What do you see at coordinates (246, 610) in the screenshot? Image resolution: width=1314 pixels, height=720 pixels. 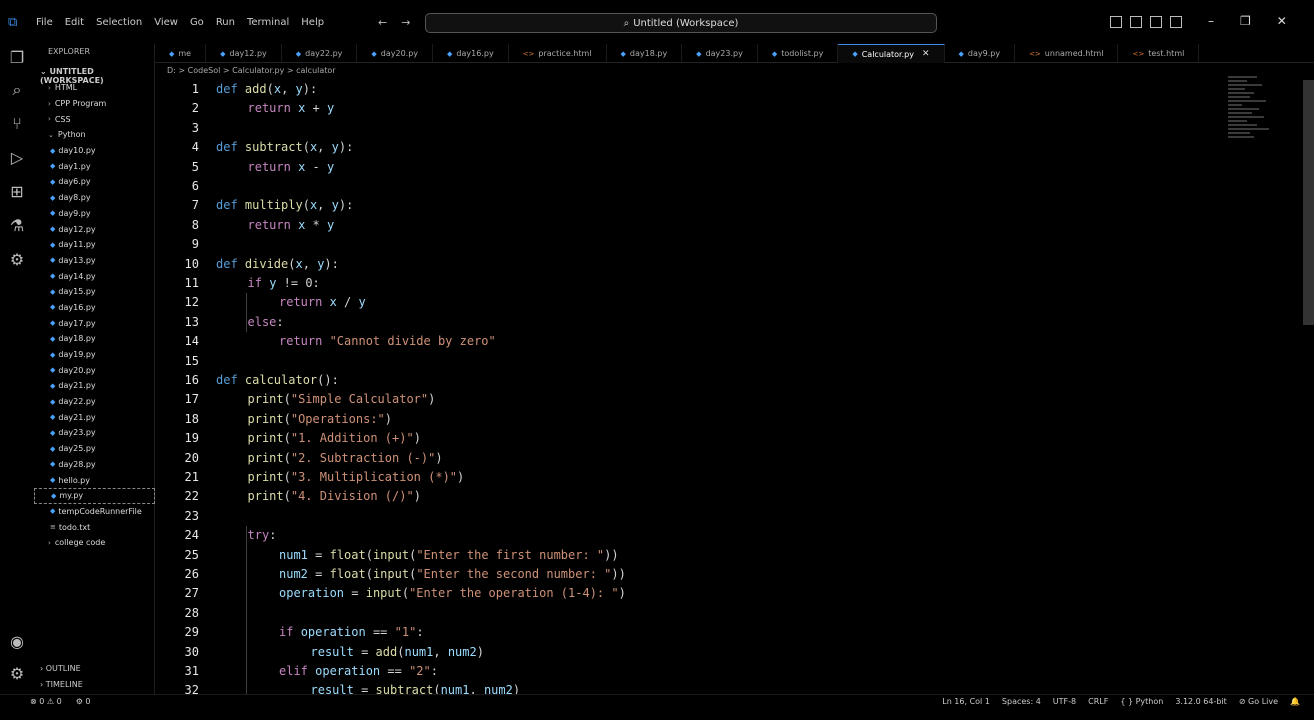 I see `indent-guide` at bounding box center [246, 610].